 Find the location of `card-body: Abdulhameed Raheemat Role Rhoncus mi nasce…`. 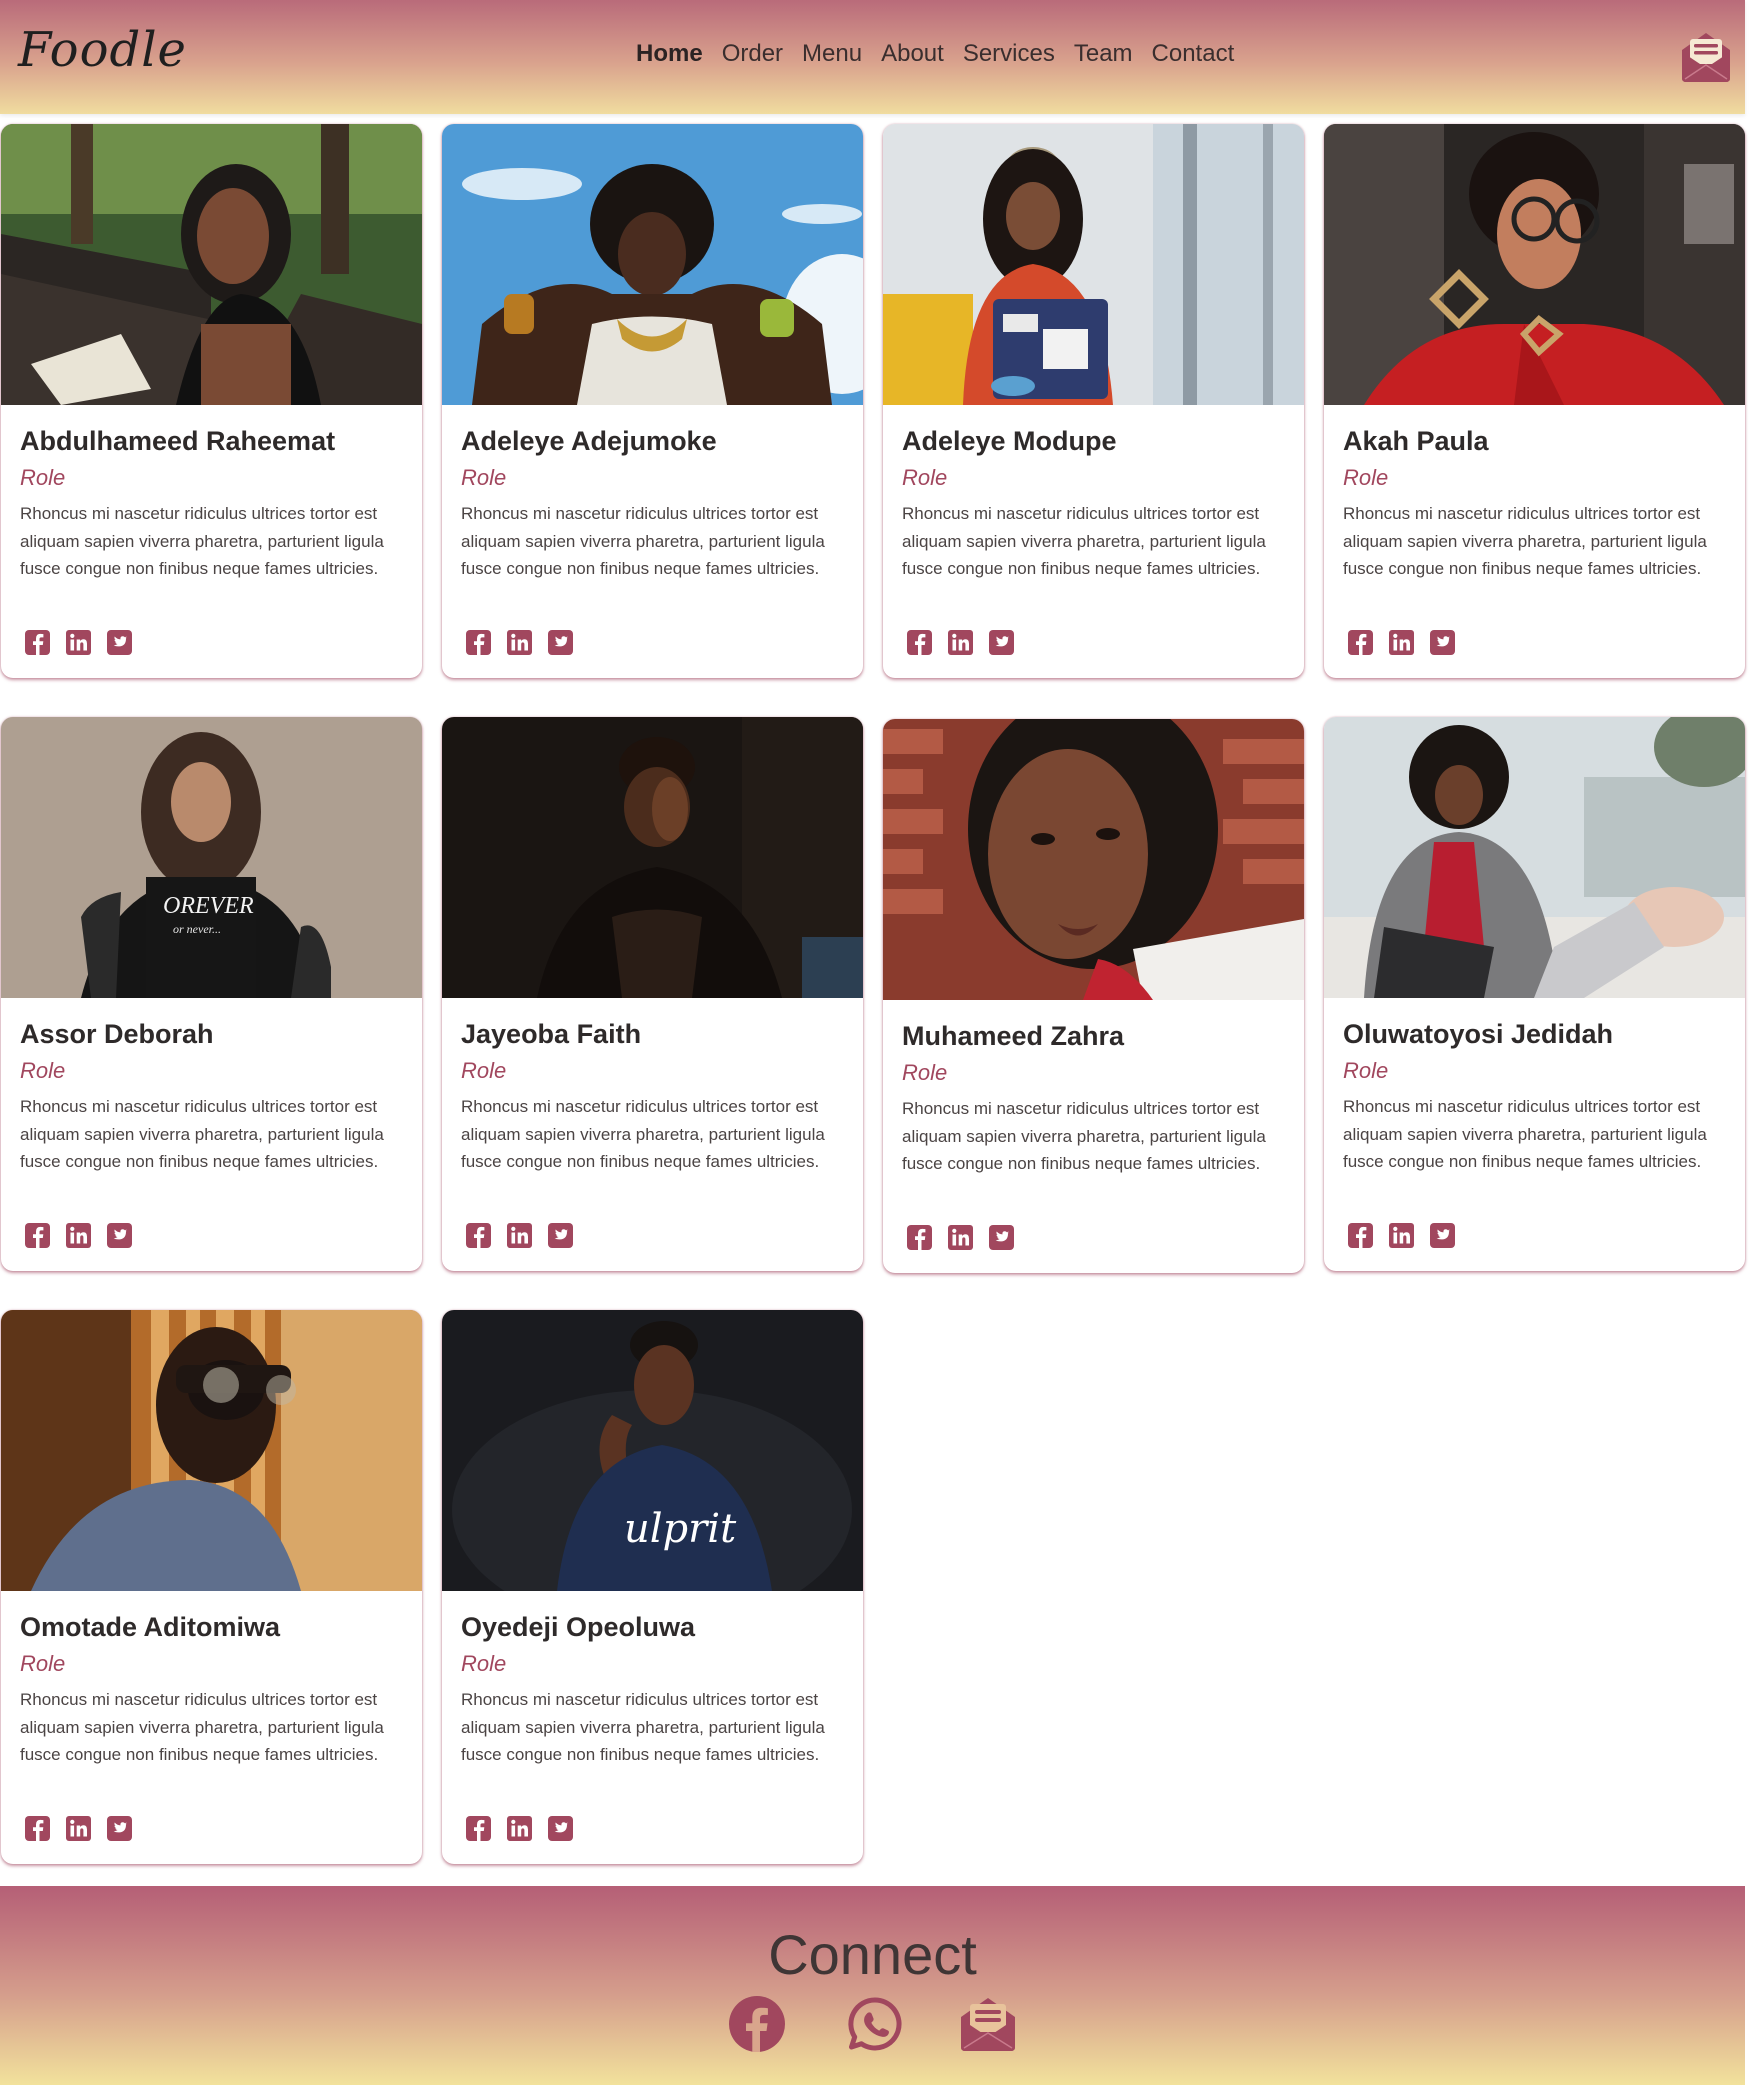

card-body: Abdulhameed Raheemat Role Rhoncus mi nasce… is located at coordinates (211, 530).